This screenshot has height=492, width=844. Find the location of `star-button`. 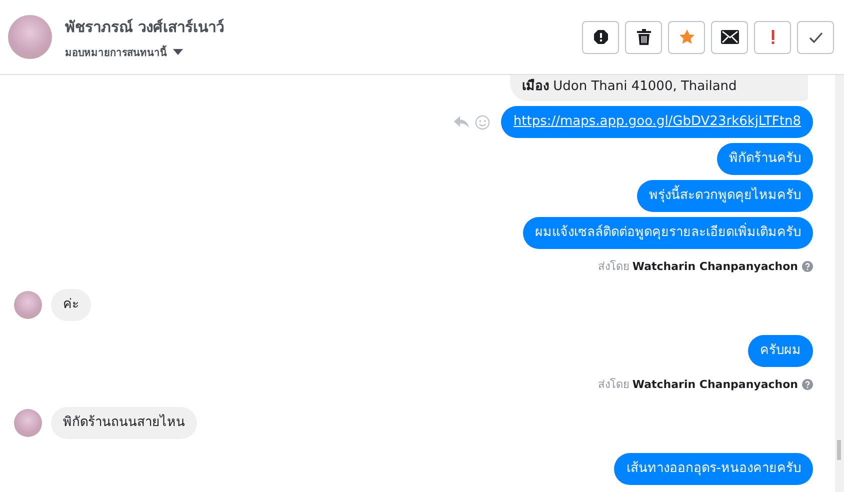

star-button is located at coordinates (686, 37).